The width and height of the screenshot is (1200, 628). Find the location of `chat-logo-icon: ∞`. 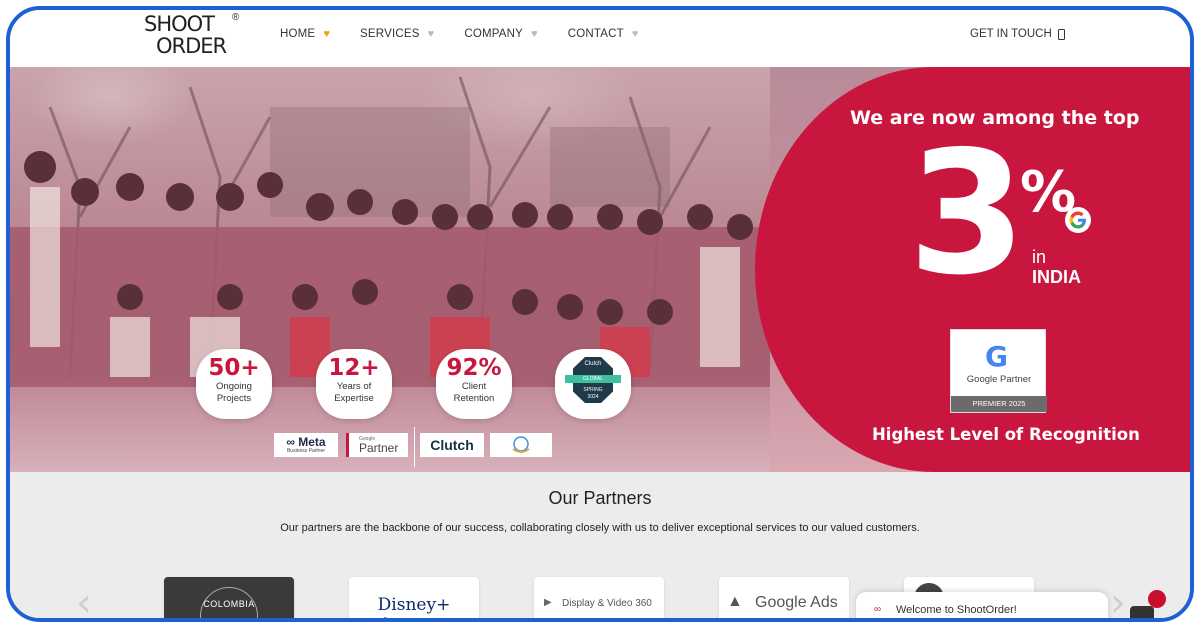

chat-logo-icon: ∞ is located at coordinates (878, 609).